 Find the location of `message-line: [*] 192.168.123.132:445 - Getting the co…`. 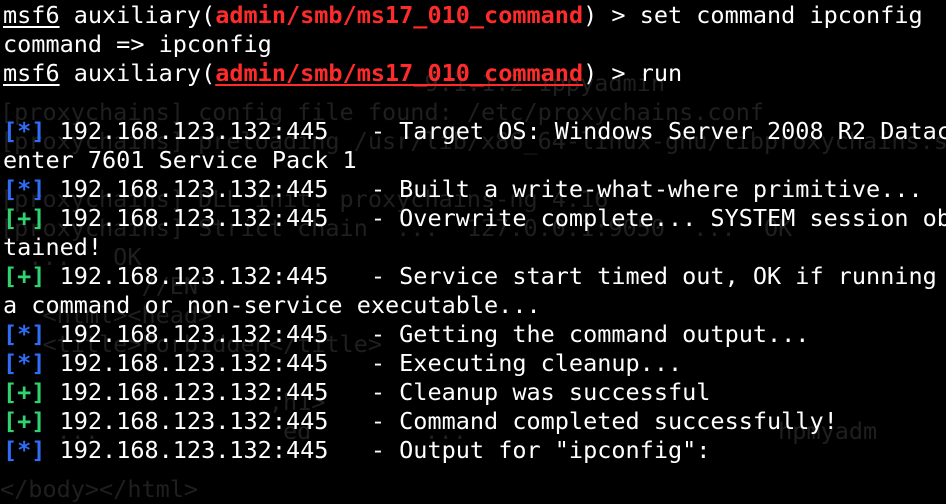

message-line: [*] 192.168.123.132:445 - Getting the co… is located at coordinates (474, 334).